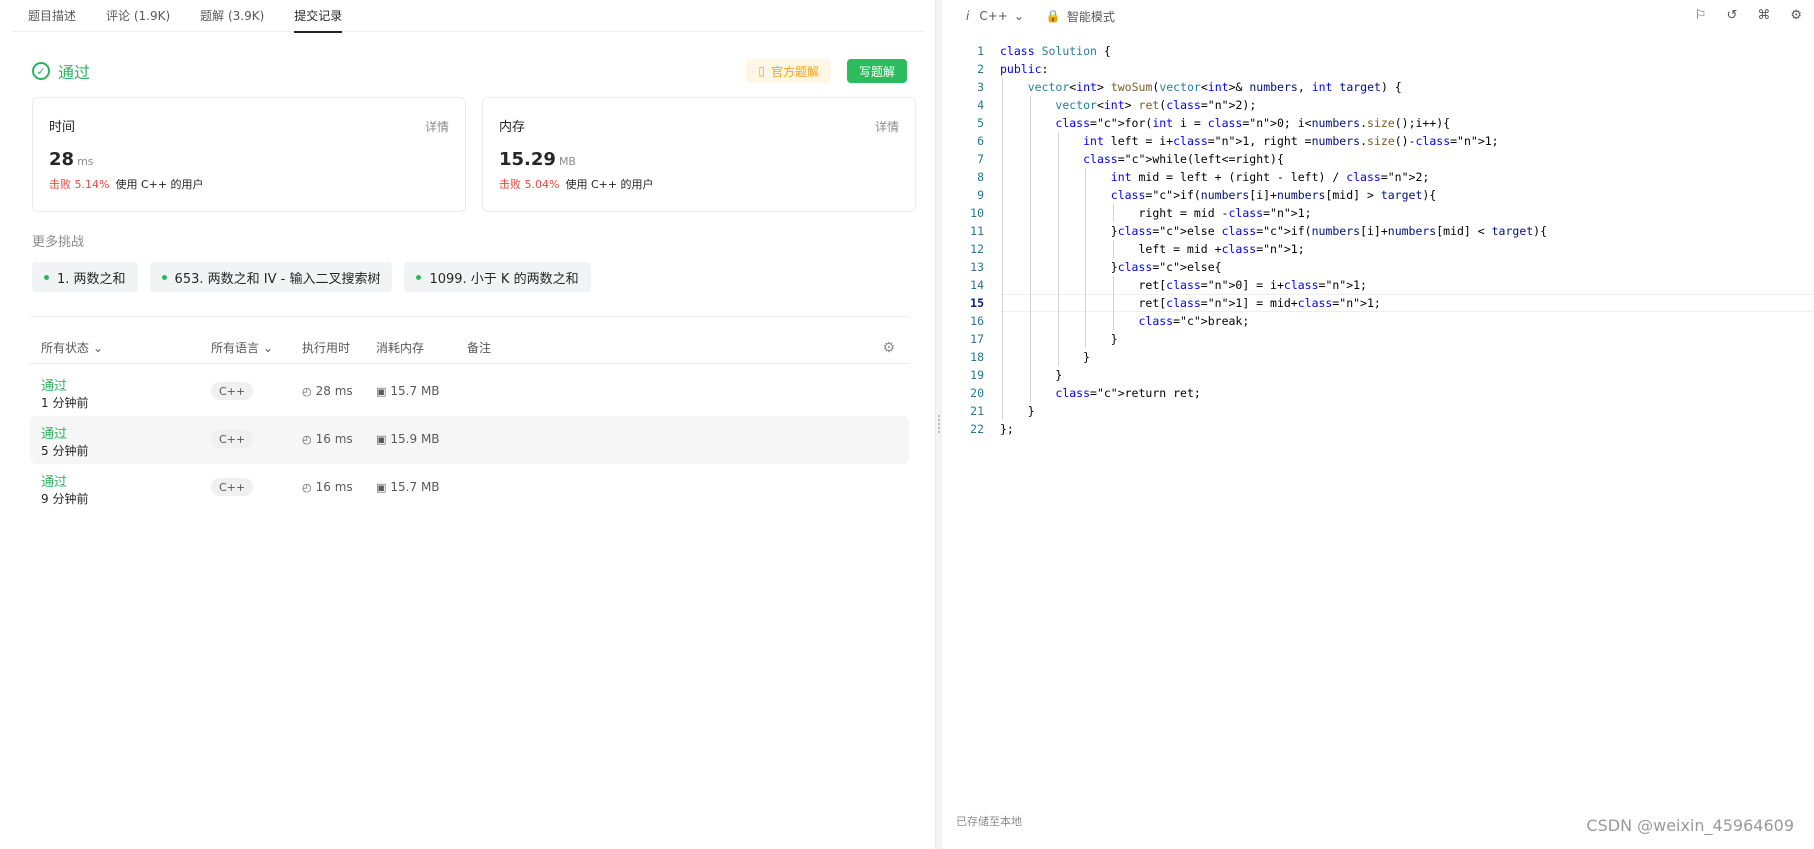 The height and width of the screenshot is (849, 1814). I want to click on code-line: 16 class="c">break;, so click(1378, 321).